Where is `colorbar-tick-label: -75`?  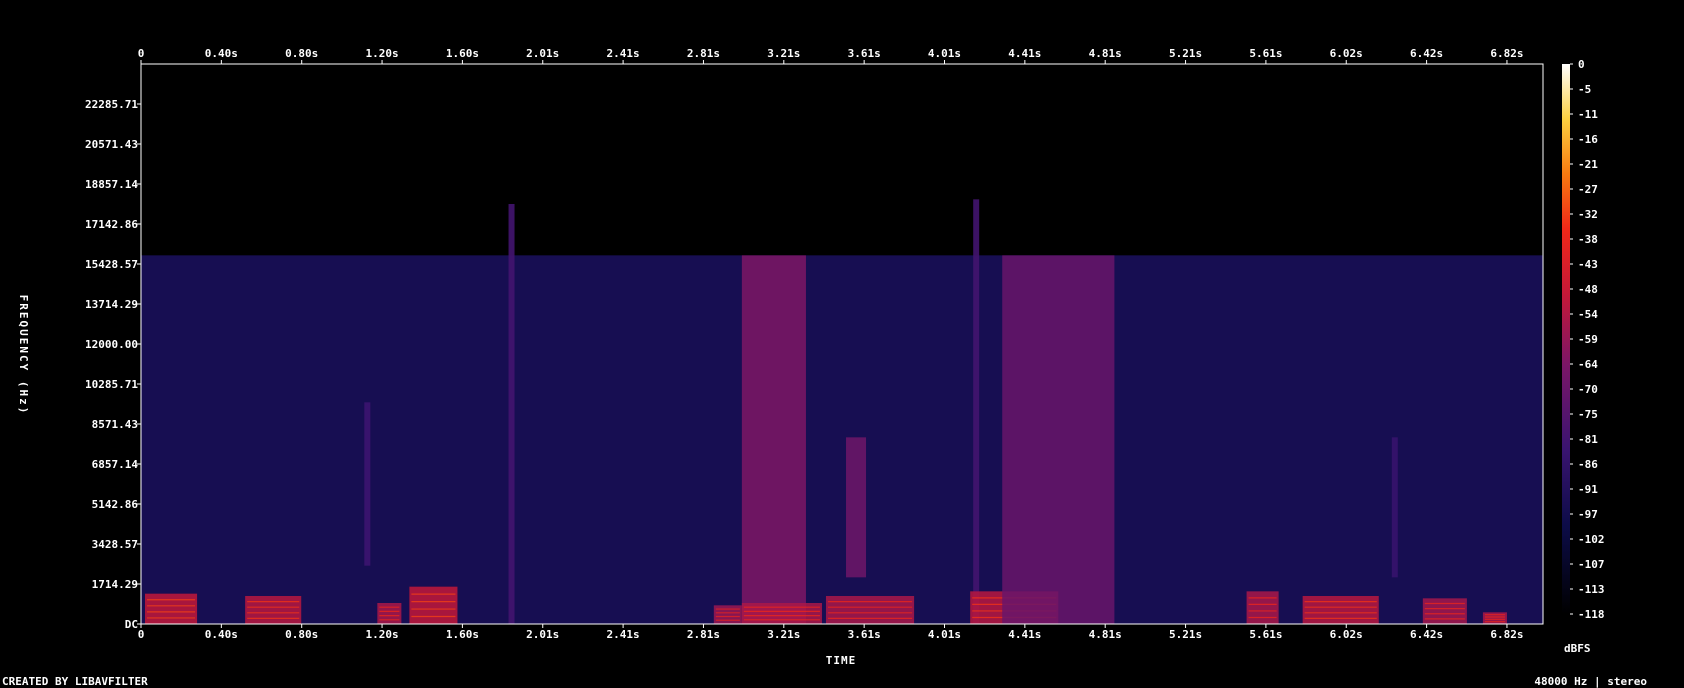
colorbar-tick-label: -75 is located at coordinates (1588, 414).